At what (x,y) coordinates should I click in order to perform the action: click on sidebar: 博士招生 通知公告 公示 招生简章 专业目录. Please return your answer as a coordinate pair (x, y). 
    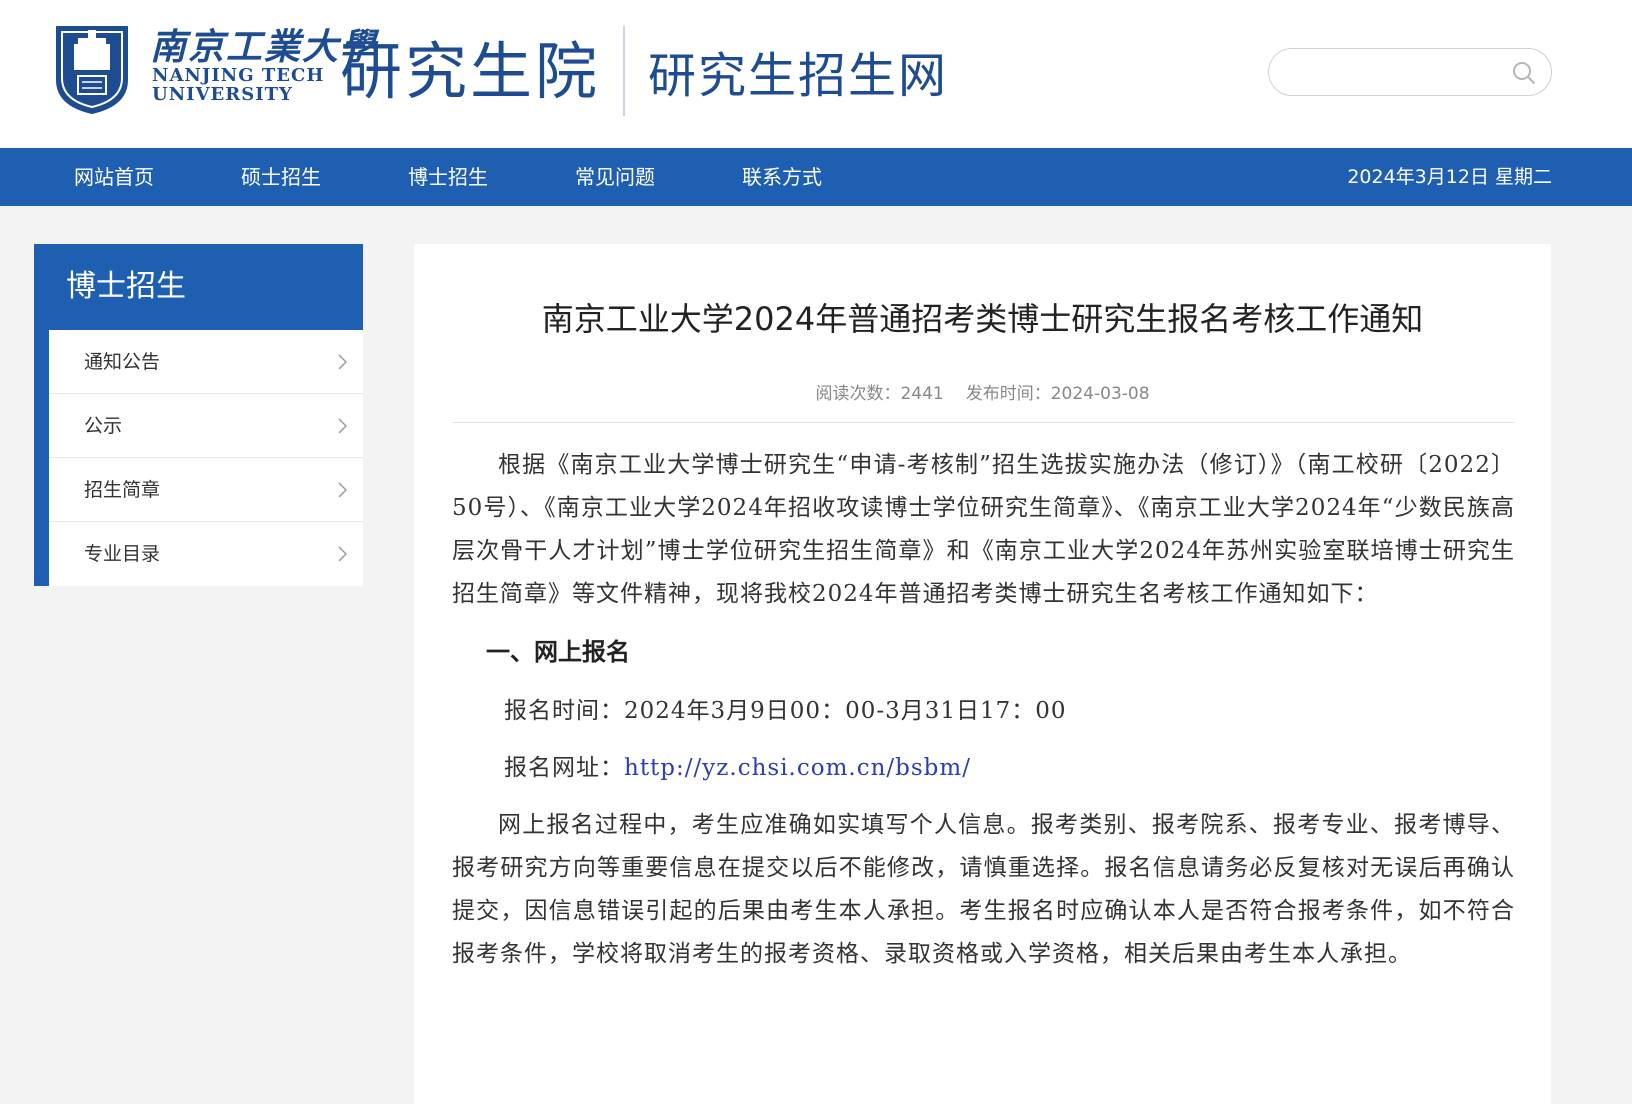
    Looking at the image, I should click on (198, 415).